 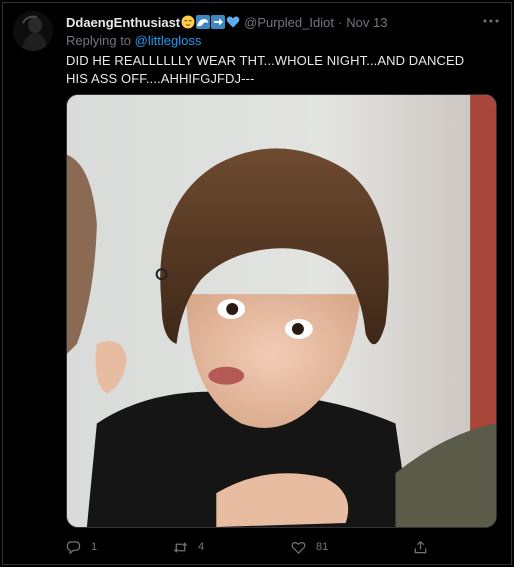 What do you see at coordinates (168, 40) in the screenshot?
I see `reply-mention-link: @littlegloss` at bounding box center [168, 40].